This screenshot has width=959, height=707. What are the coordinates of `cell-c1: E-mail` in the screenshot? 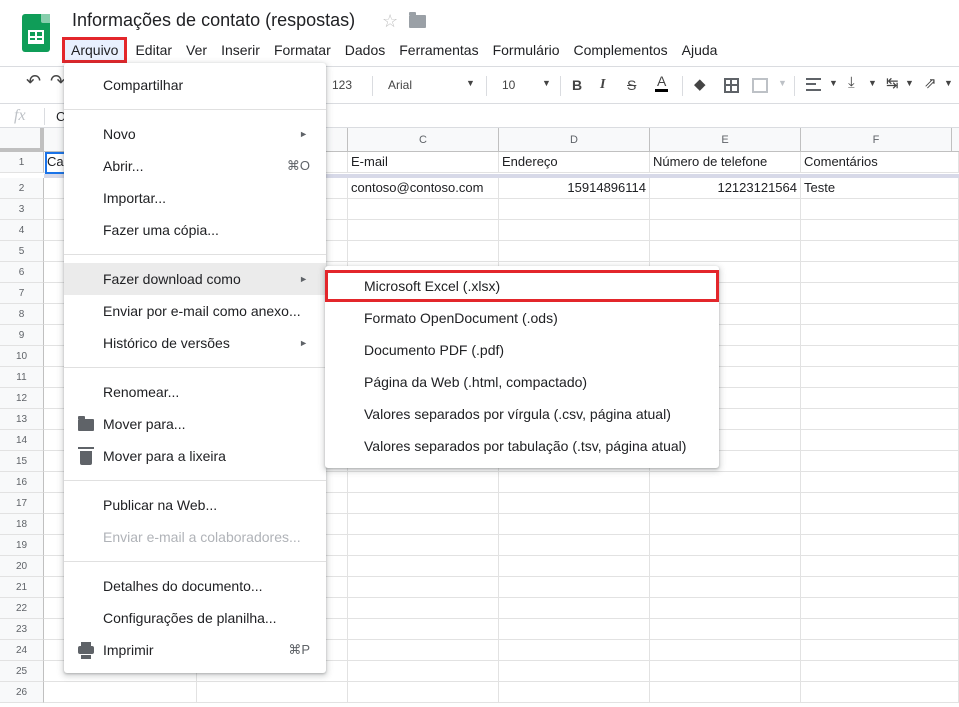 It's located at (423, 162).